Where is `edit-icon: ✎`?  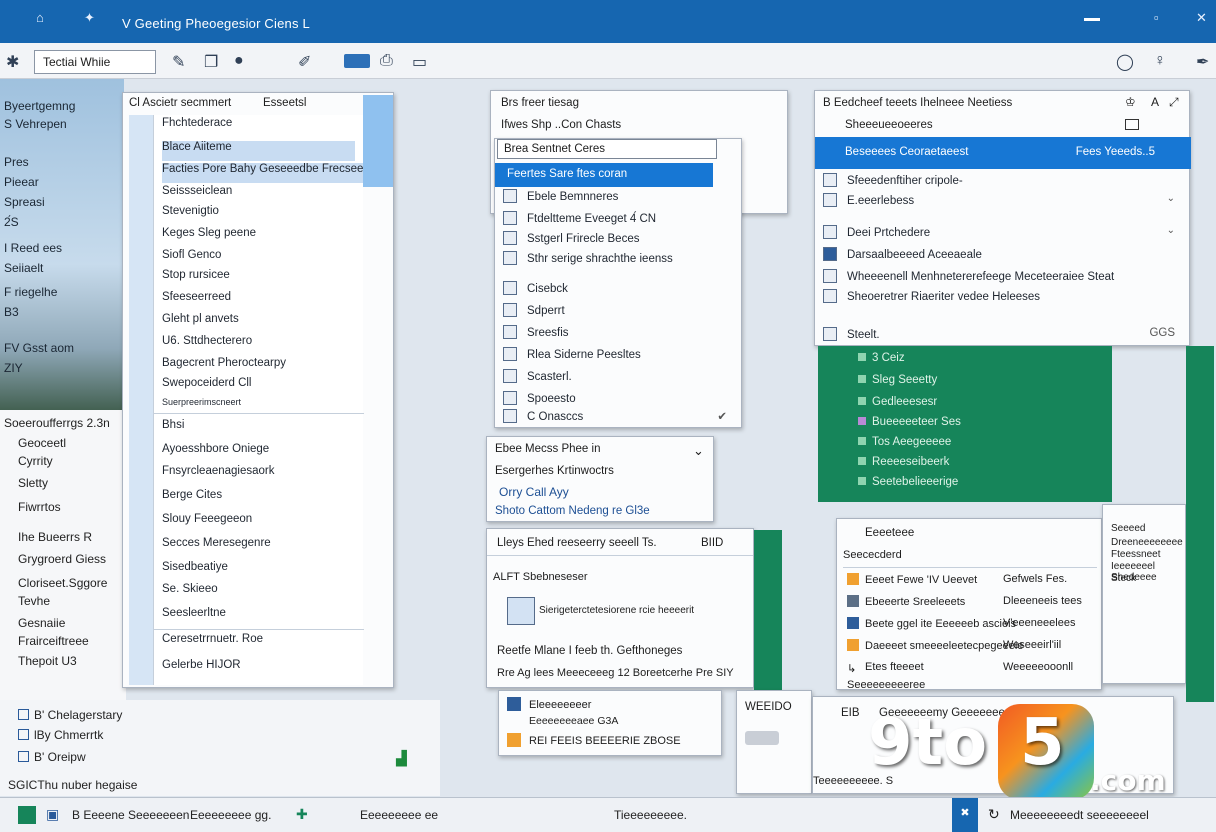
edit-icon: ✎ is located at coordinates (178, 62).